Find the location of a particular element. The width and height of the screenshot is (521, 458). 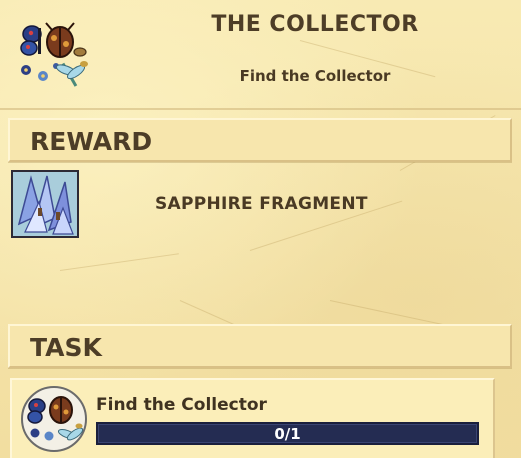

task-progress-bar: 0/1 is located at coordinates (287, 433).